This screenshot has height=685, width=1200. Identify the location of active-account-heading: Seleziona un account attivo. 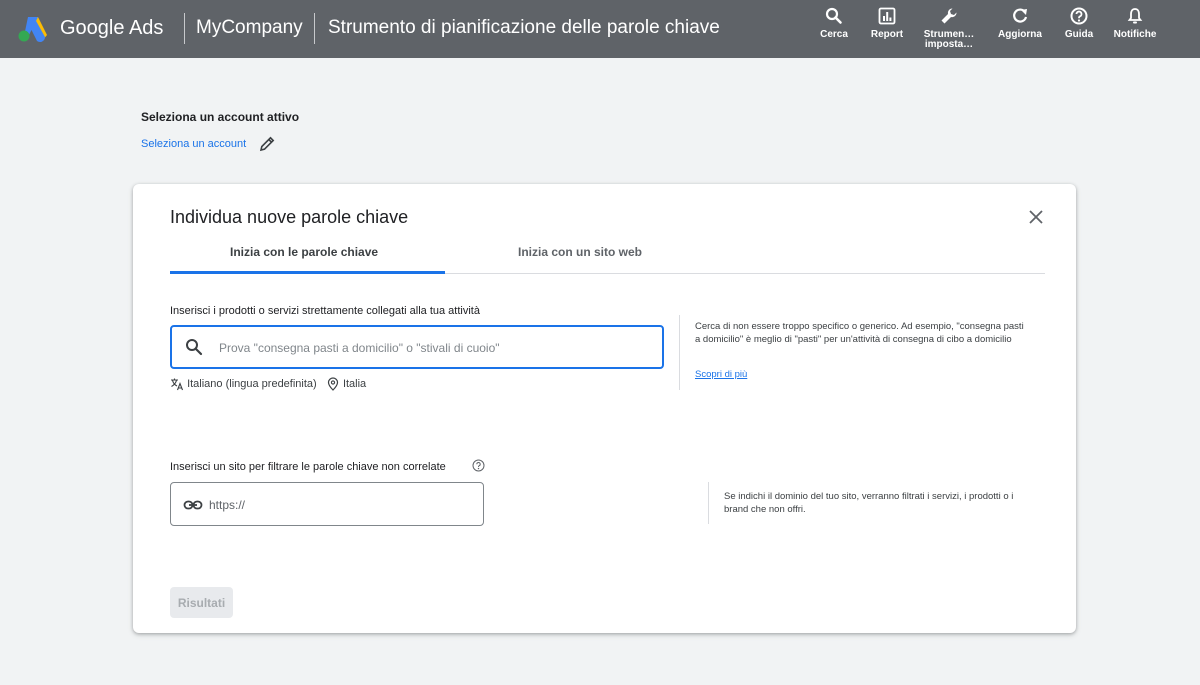
(220, 117).